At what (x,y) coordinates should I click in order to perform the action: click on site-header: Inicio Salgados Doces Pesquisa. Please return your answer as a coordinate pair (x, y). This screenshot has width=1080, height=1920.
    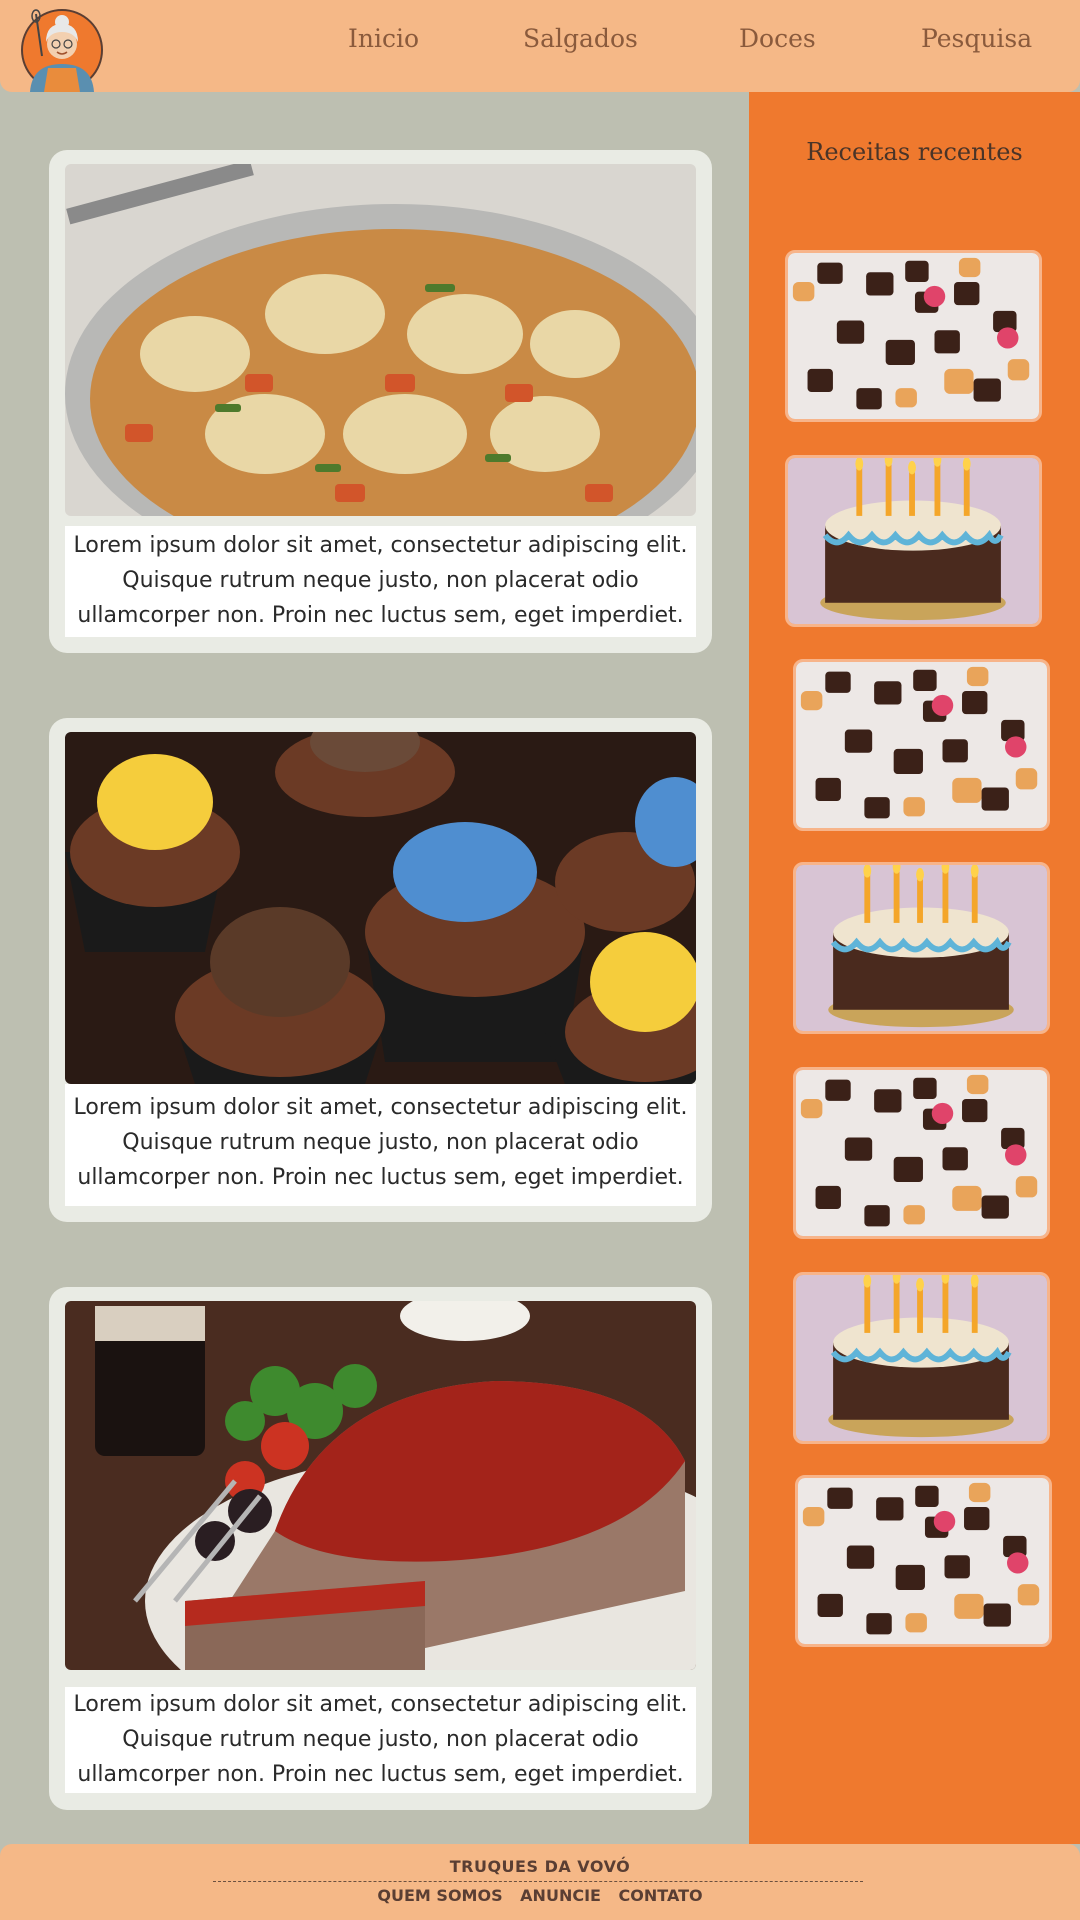
    Looking at the image, I should click on (540, 46).